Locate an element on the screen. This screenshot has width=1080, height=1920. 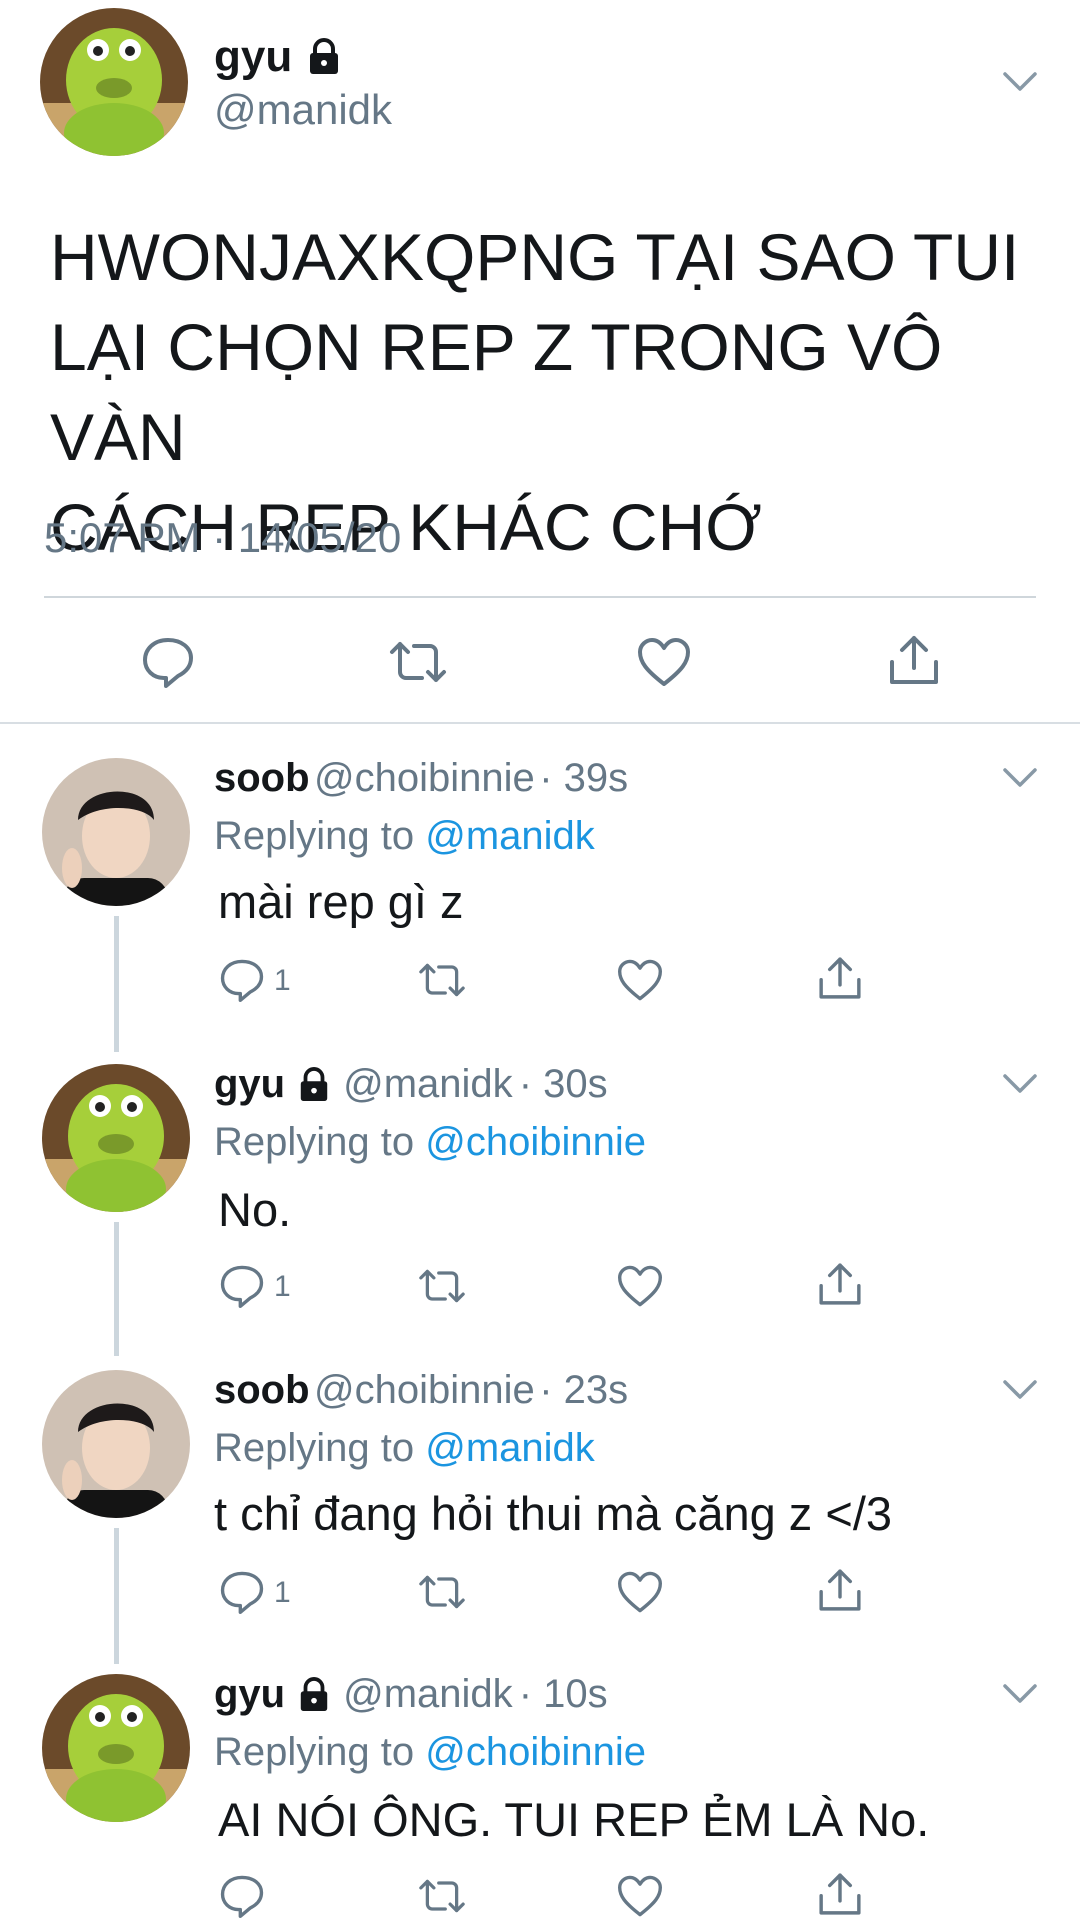
reply-text: No. is located at coordinates (255, 1209).